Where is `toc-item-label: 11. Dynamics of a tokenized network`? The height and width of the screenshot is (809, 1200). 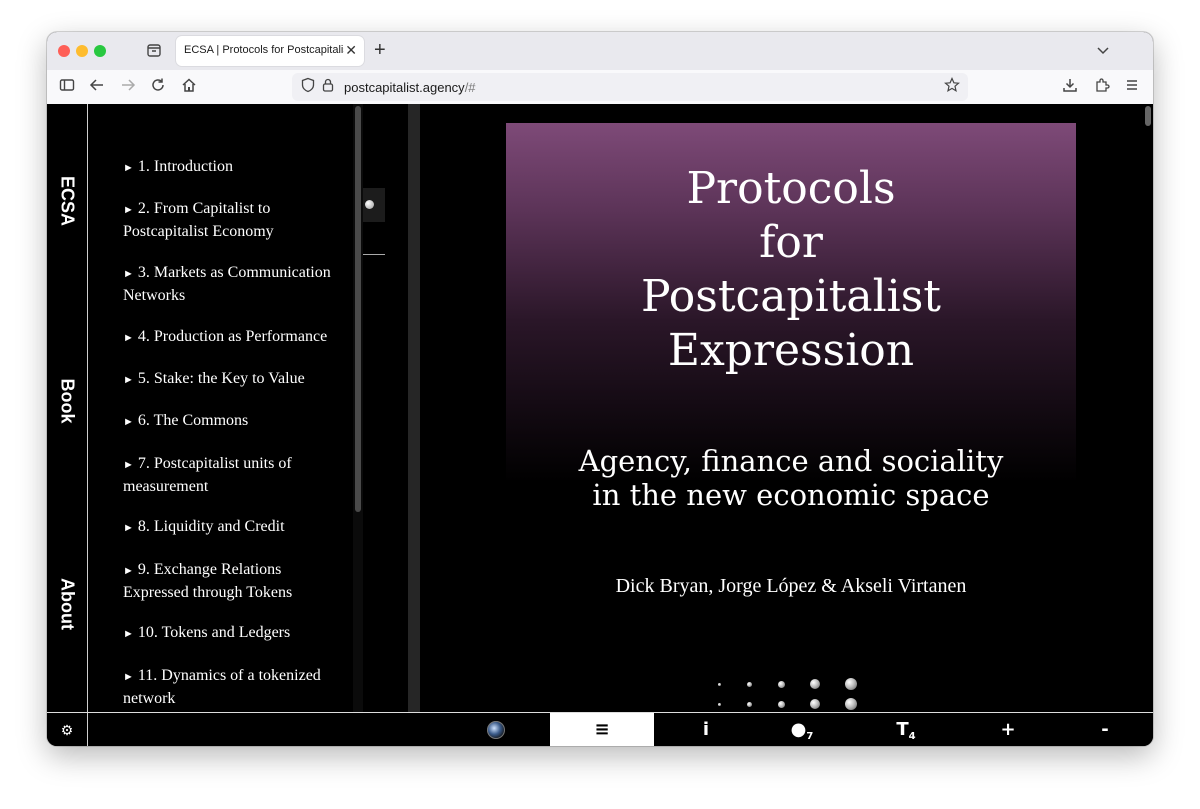 toc-item-label: 11. Dynamics of a tokenized network is located at coordinates (222, 687).